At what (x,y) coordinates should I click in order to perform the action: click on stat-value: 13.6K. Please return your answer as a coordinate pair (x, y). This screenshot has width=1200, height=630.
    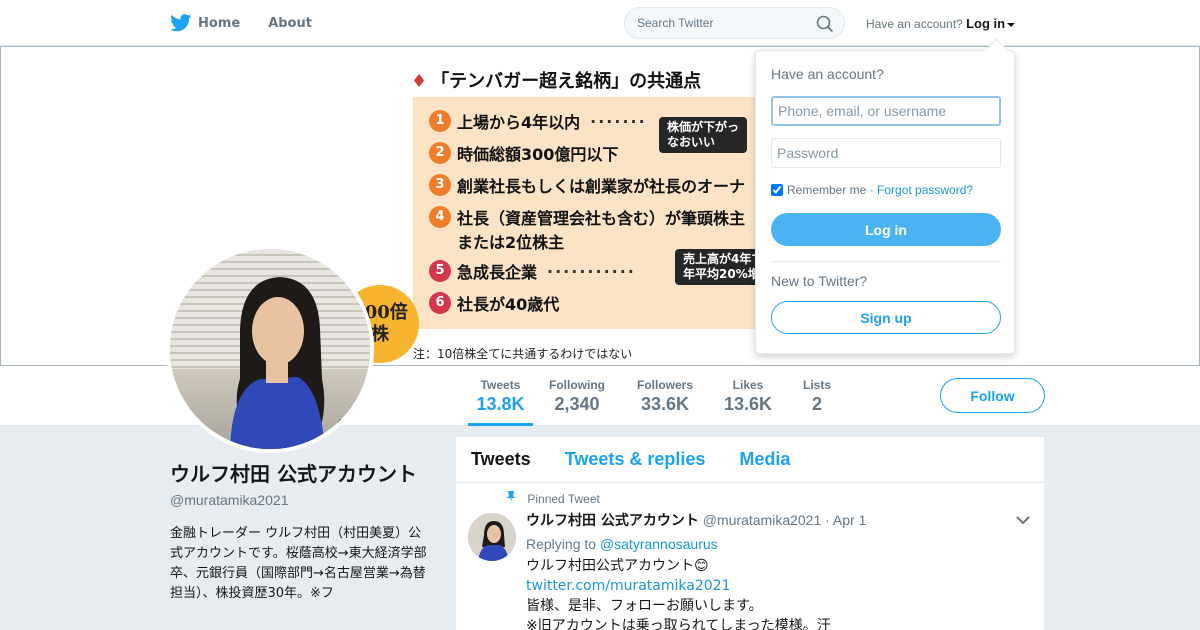
    Looking at the image, I should click on (748, 404).